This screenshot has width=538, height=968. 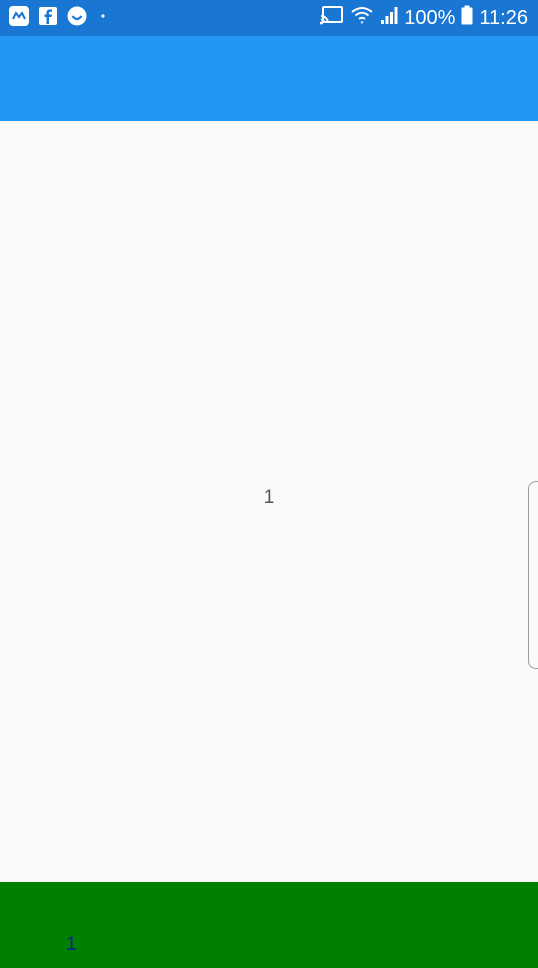 I want to click on more-notifications-dot-icon, so click(x=103, y=18).